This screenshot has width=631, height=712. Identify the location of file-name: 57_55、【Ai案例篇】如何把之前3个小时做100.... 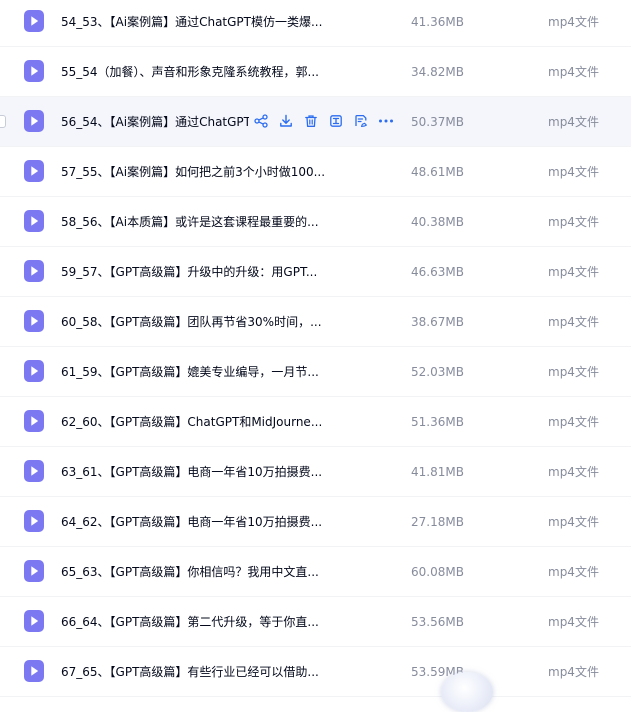
(196, 172).